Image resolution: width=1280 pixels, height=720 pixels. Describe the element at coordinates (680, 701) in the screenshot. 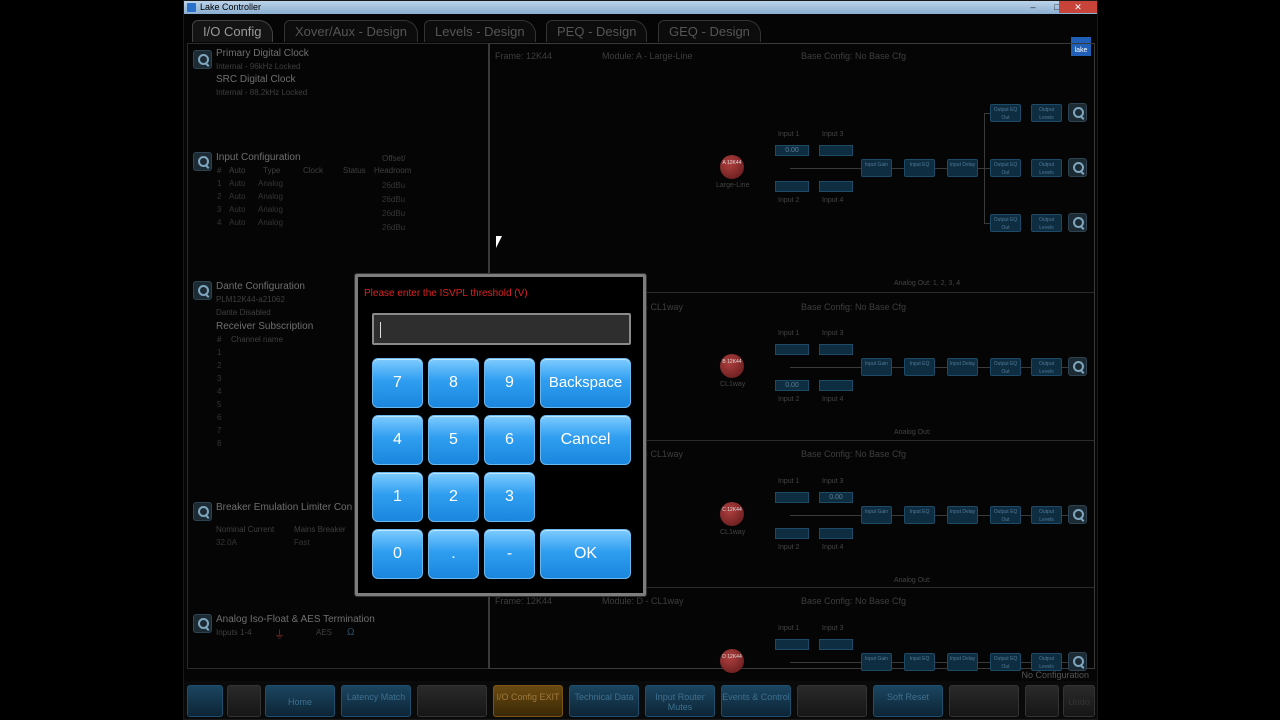

I see `input-router-mutes-button: Input Router Mutes` at that location.